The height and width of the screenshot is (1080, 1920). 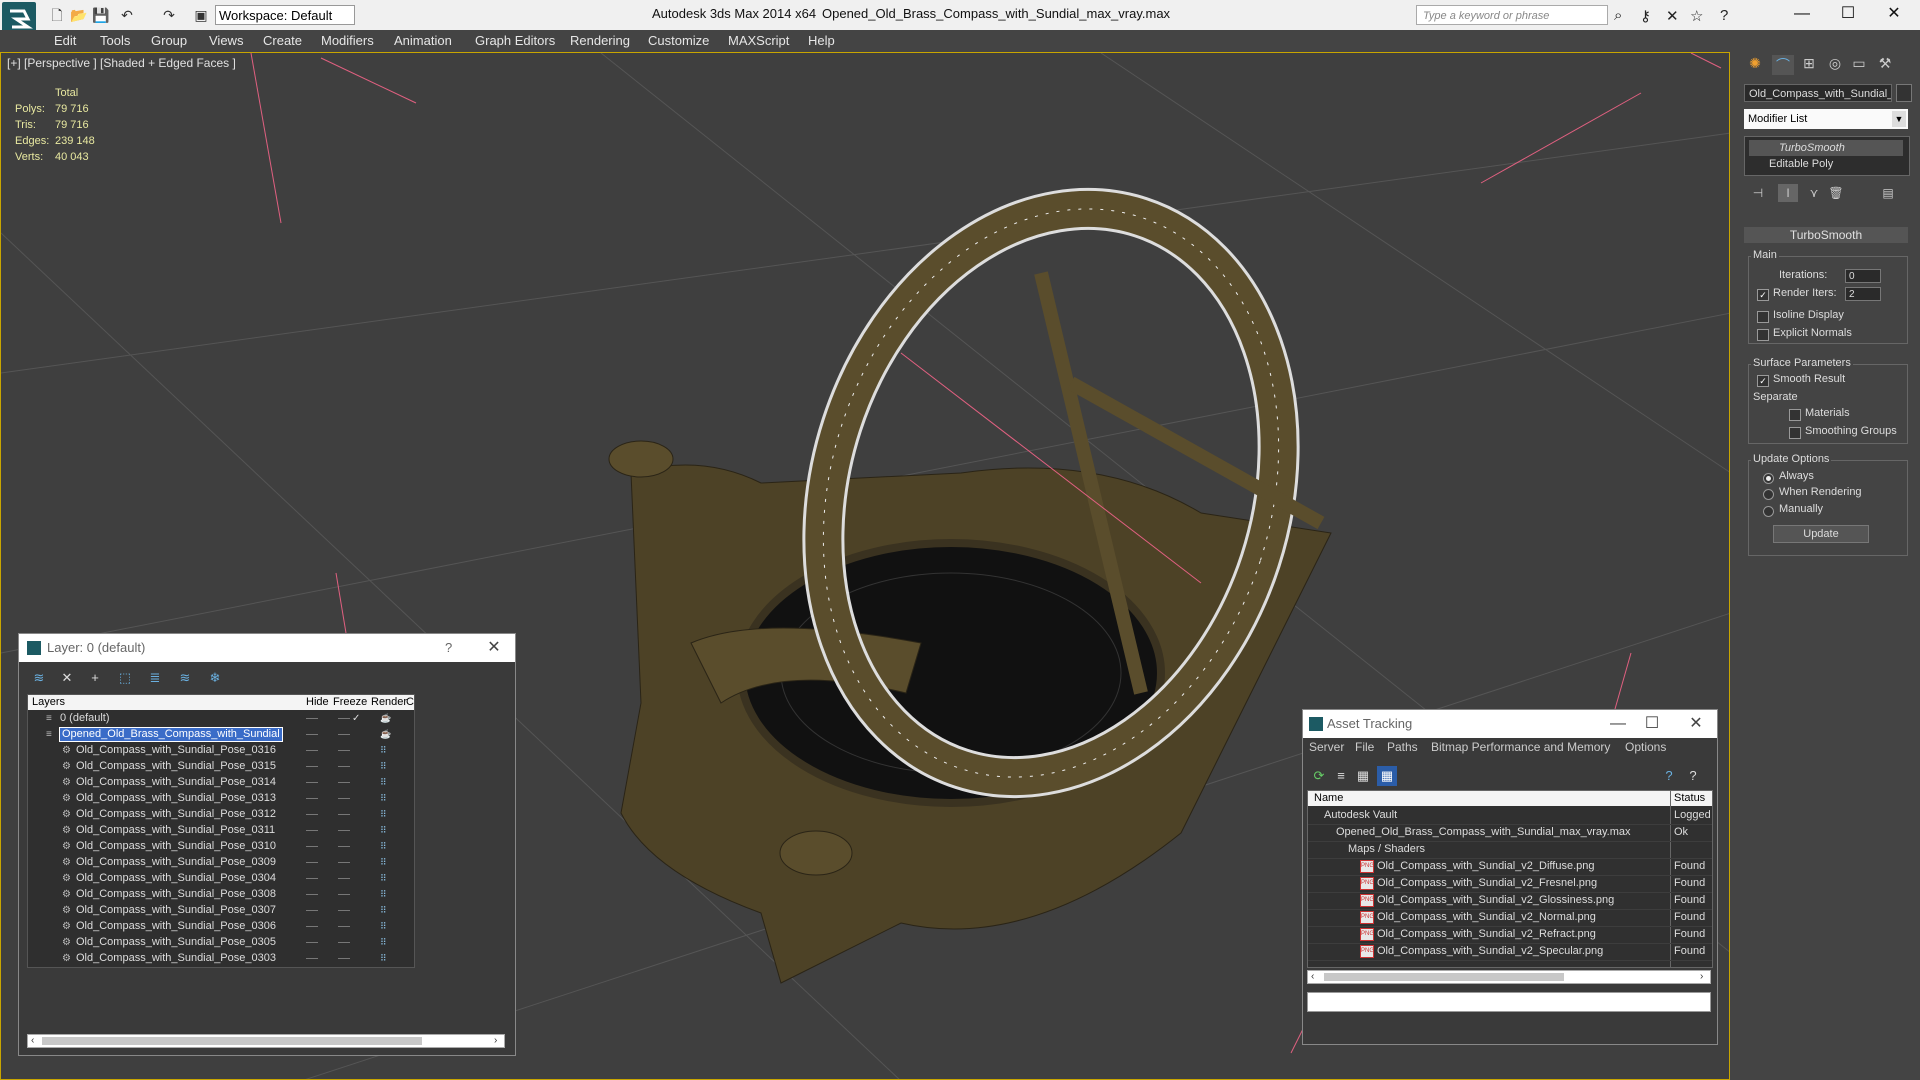 I want to click on remove-modifier-icon: 🗑, so click(x=1836, y=193).